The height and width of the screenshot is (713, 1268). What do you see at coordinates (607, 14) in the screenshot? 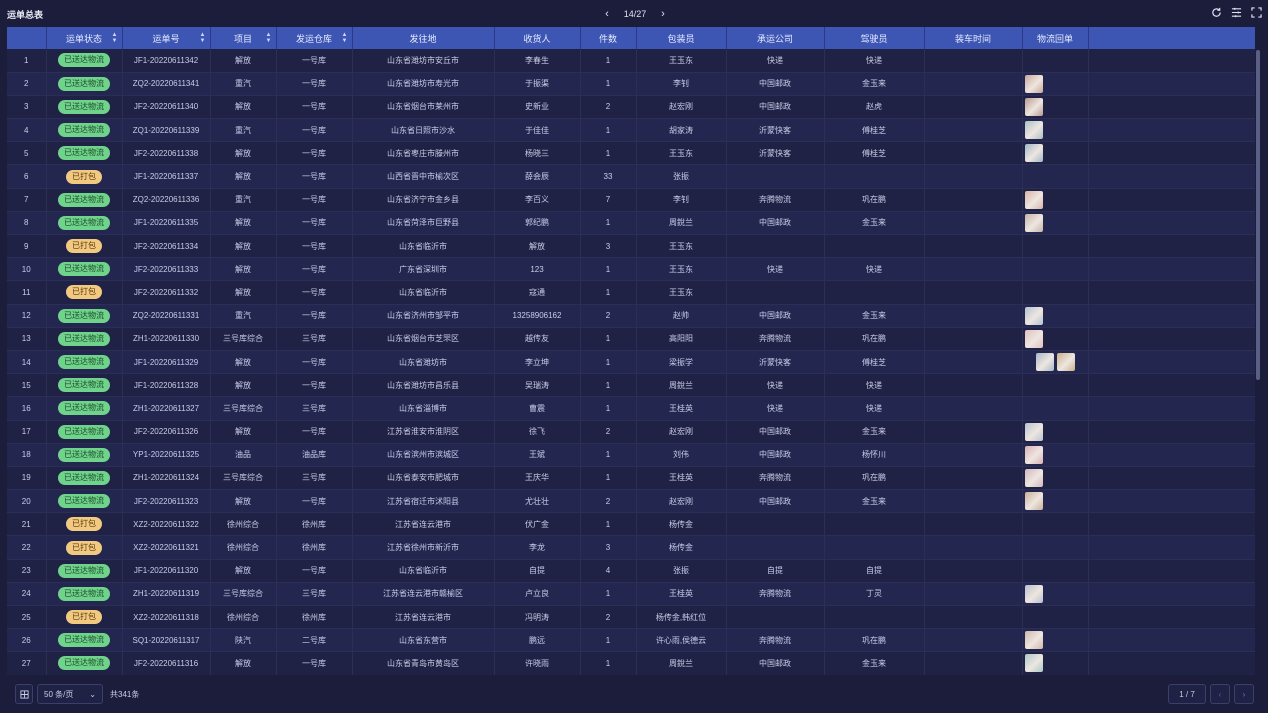
I see `chevron-left-icon: ‹` at bounding box center [607, 14].